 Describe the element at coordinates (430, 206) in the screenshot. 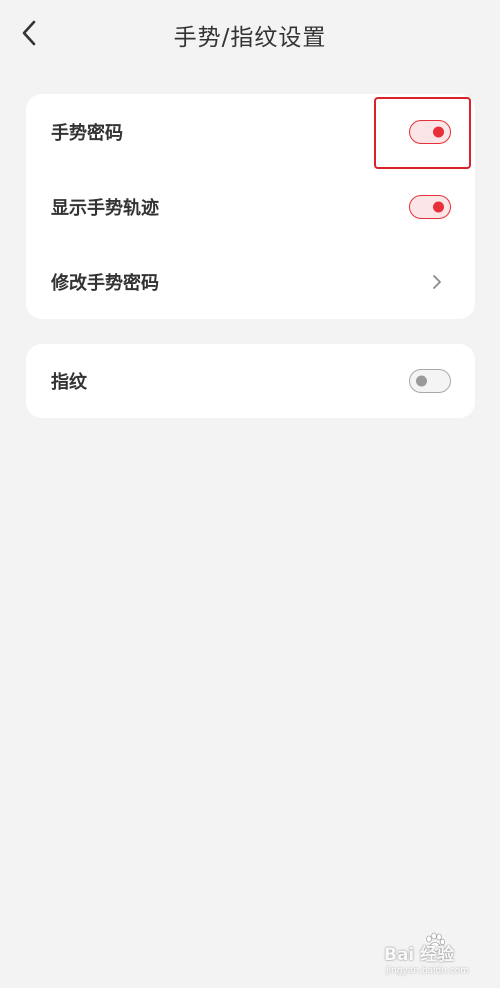

I see `show-gesture-trail-toggle` at that location.